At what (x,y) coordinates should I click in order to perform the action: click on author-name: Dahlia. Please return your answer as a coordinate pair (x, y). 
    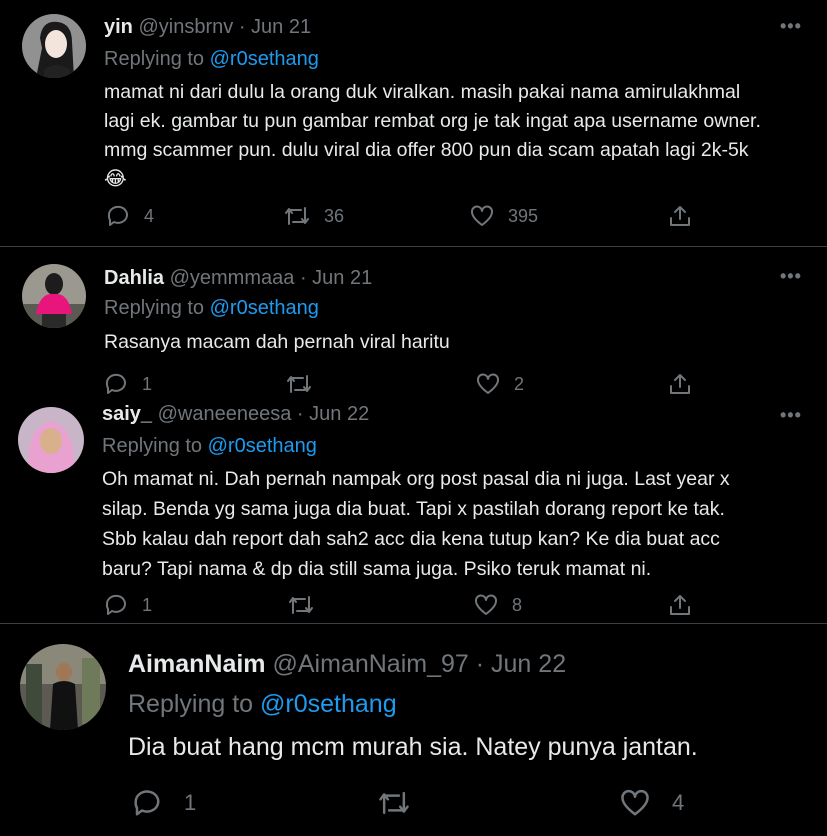
    Looking at the image, I should click on (134, 278).